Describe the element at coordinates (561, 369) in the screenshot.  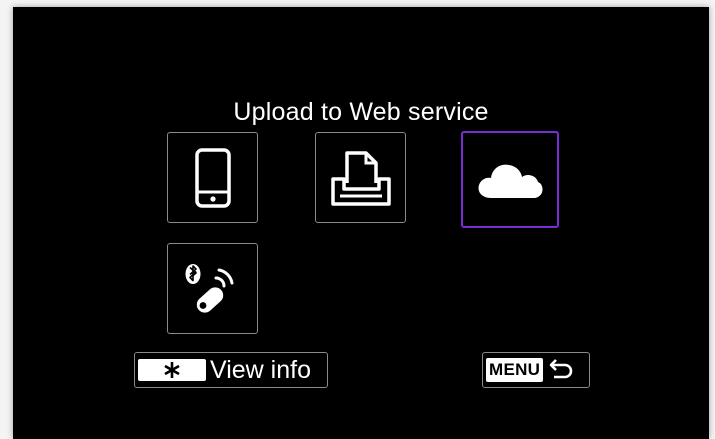
I see `return-arrow-icon` at that location.